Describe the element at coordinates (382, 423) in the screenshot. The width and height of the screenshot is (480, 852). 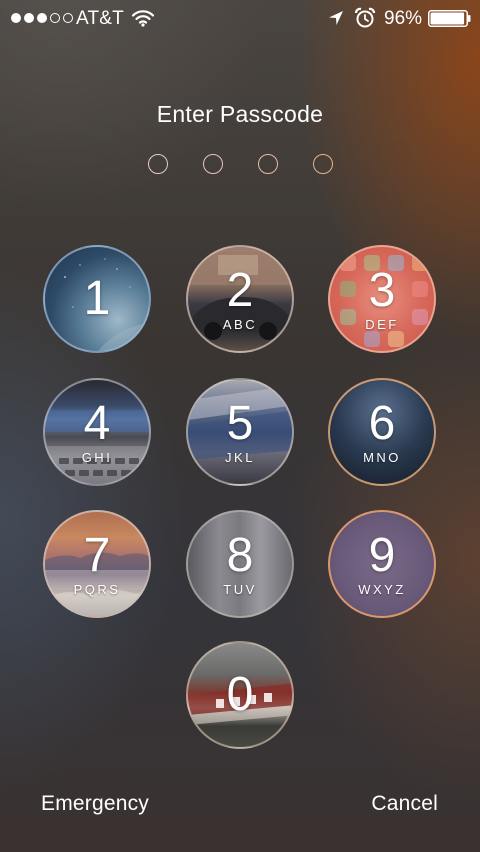
I see `key-digit: 6` at that location.